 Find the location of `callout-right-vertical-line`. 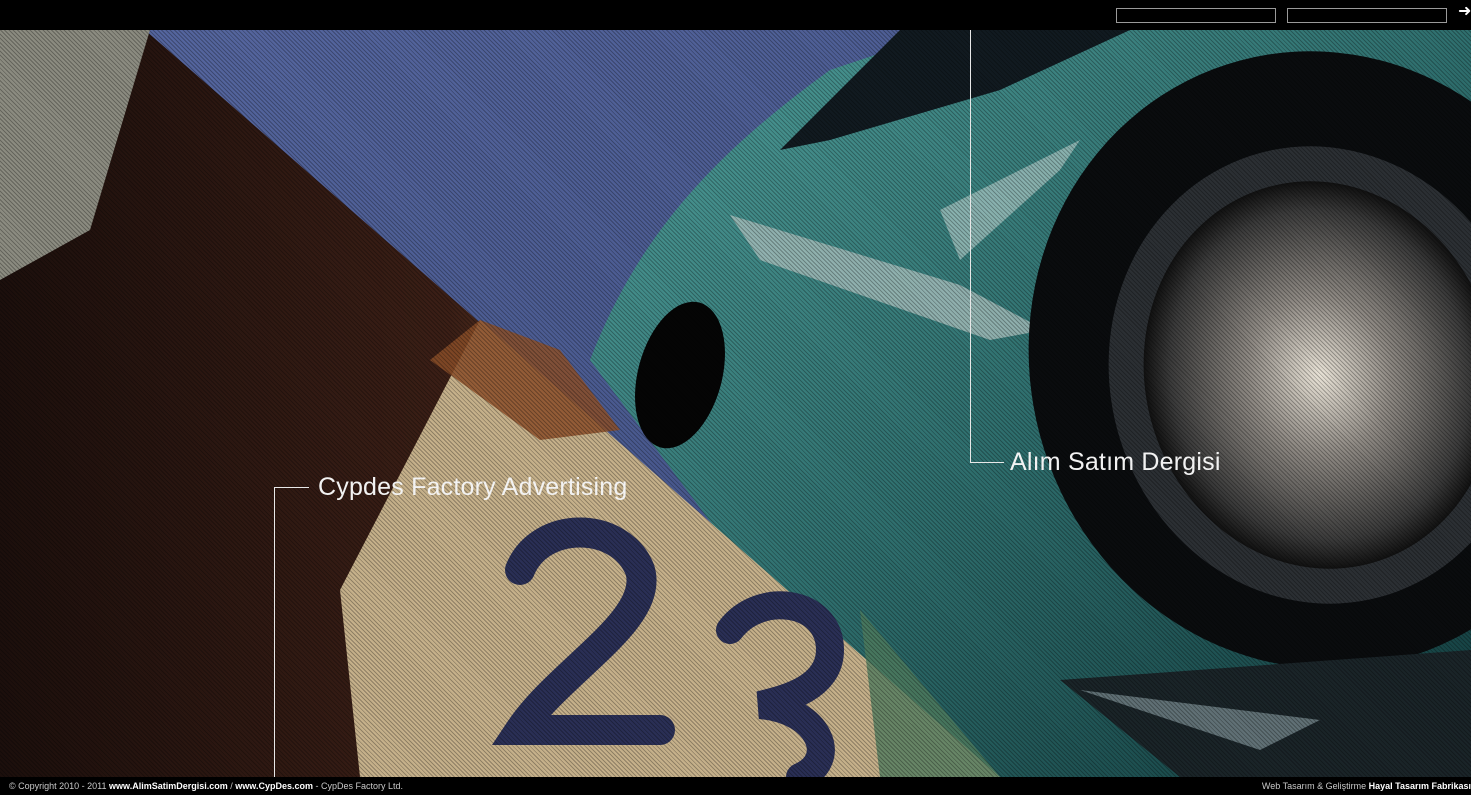

callout-right-vertical-line is located at coordinates (970, 246).